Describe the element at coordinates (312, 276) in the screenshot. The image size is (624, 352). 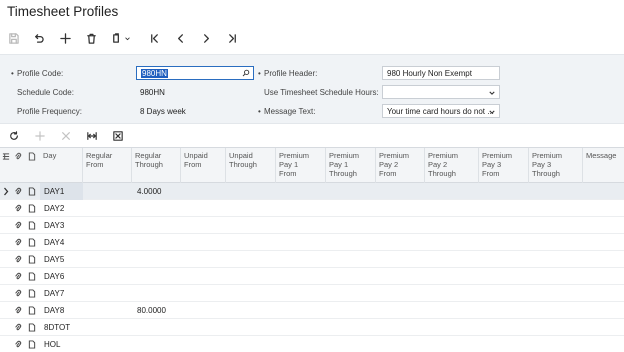
I see `table-row: DAY6` at that location.